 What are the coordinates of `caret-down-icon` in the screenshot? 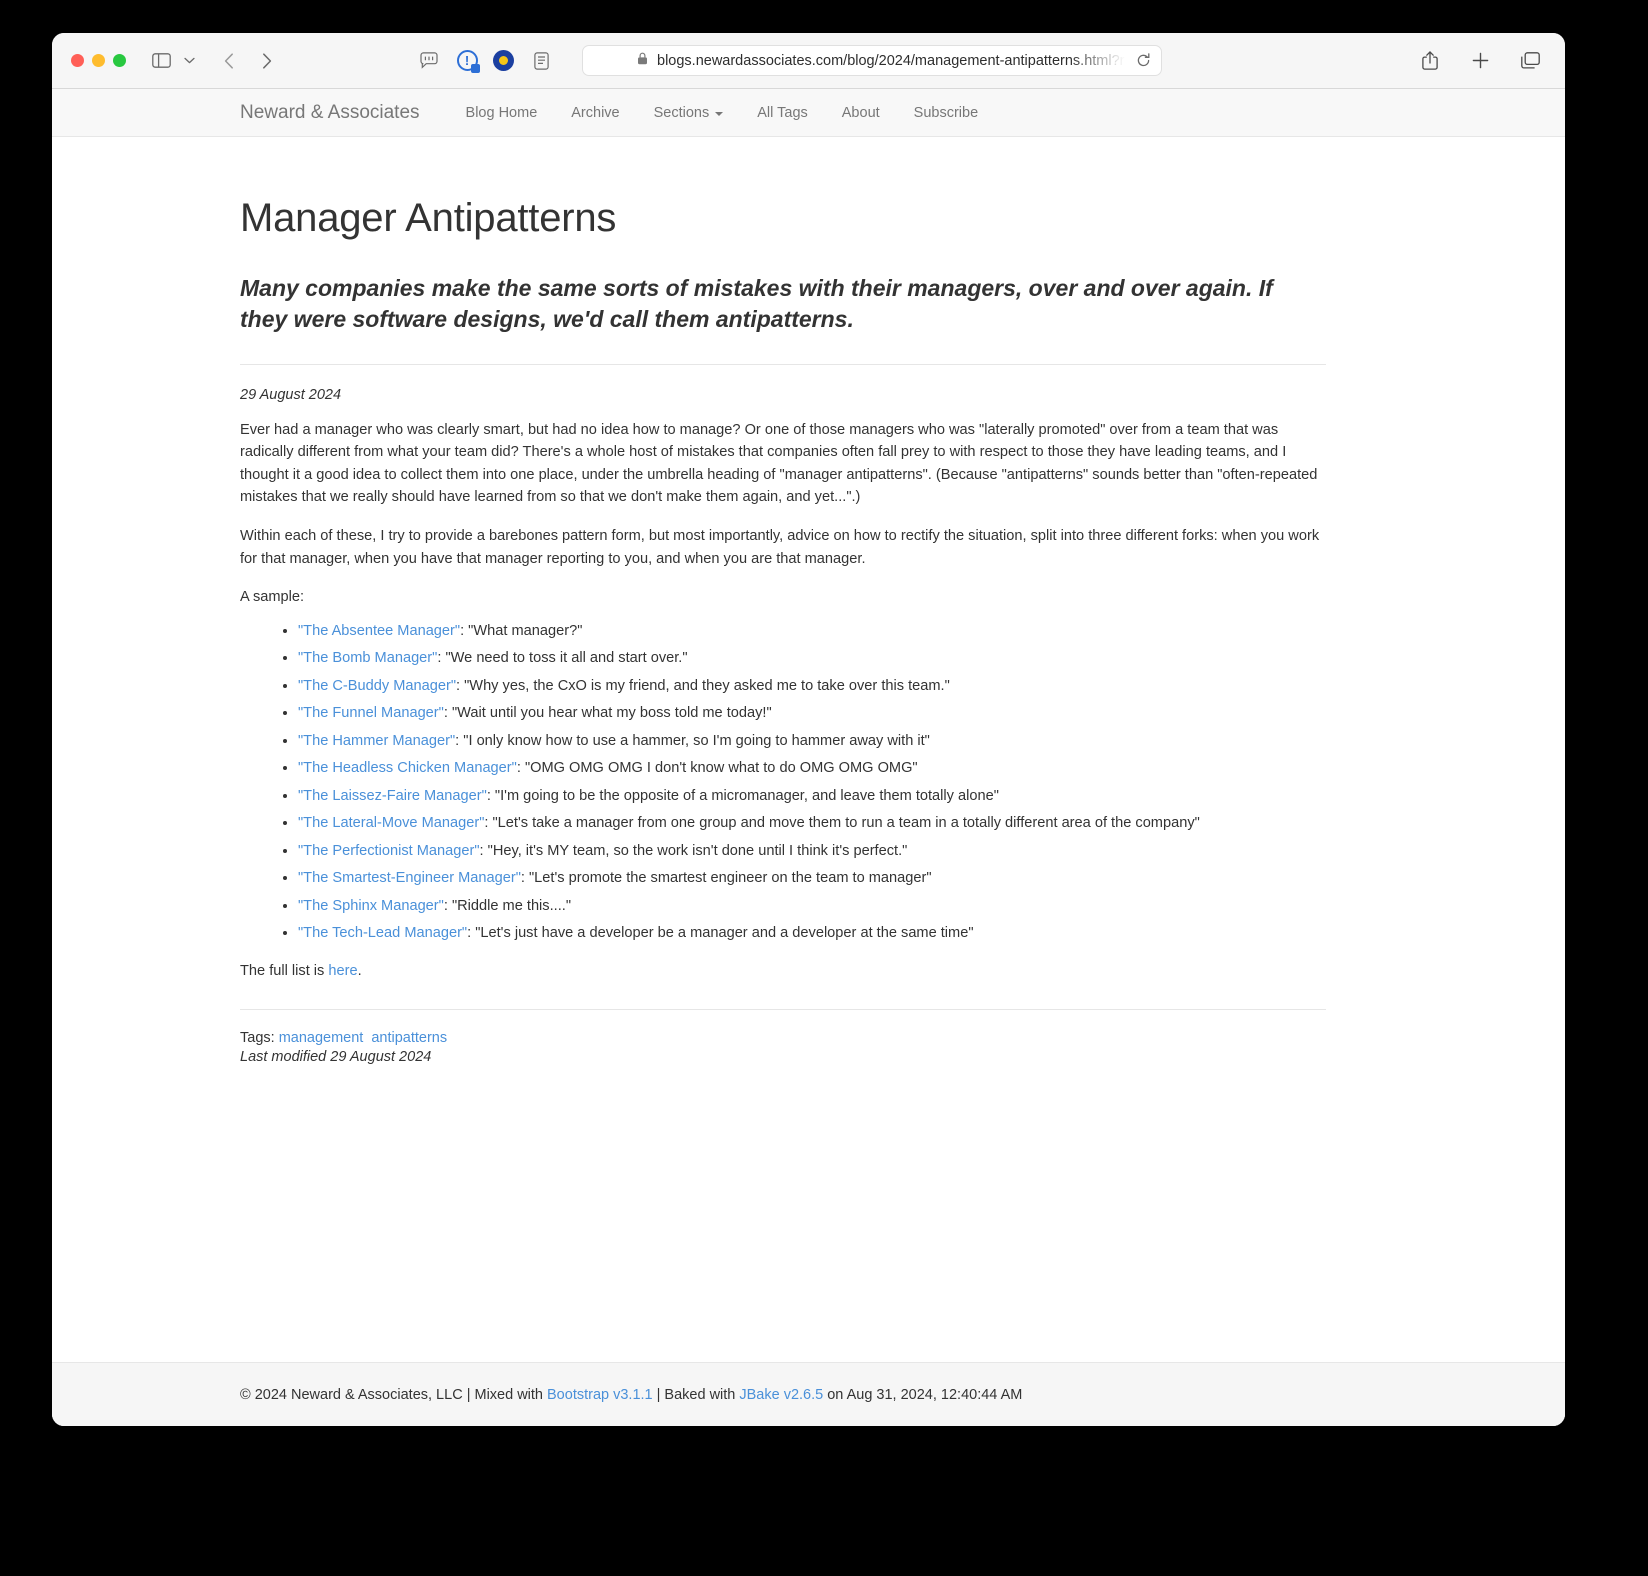 It's located at (719, 113).